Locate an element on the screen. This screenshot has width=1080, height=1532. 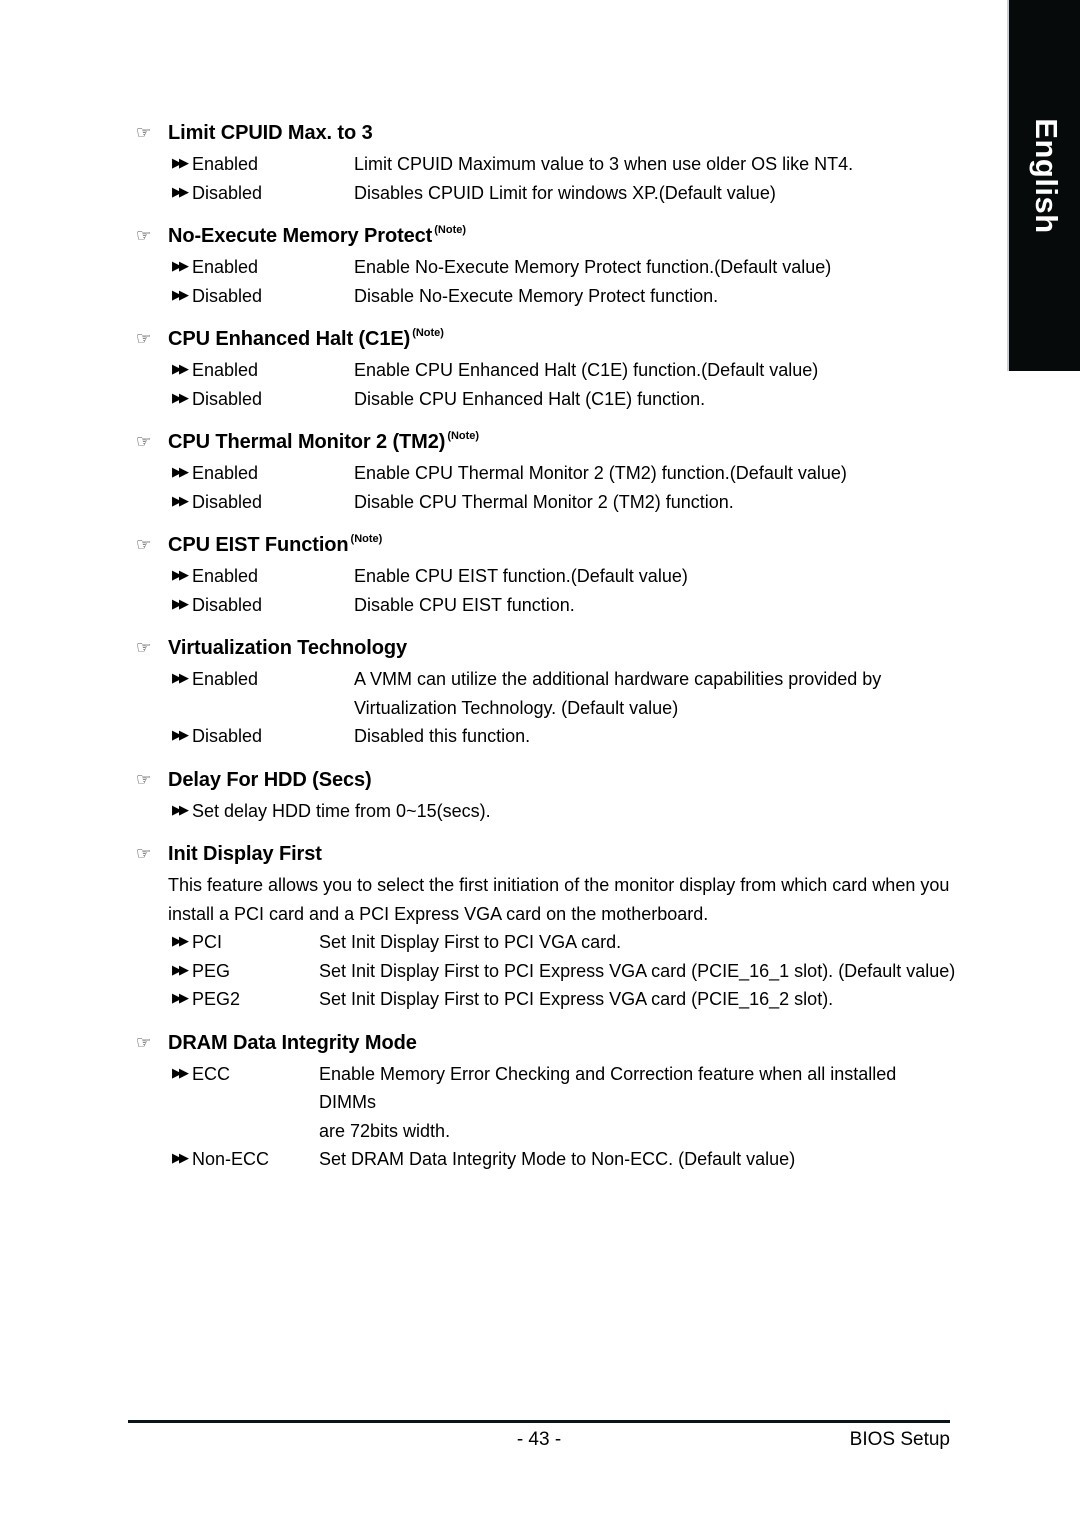
section-heading-text: Init Display First is located at coordinates (245, 854).